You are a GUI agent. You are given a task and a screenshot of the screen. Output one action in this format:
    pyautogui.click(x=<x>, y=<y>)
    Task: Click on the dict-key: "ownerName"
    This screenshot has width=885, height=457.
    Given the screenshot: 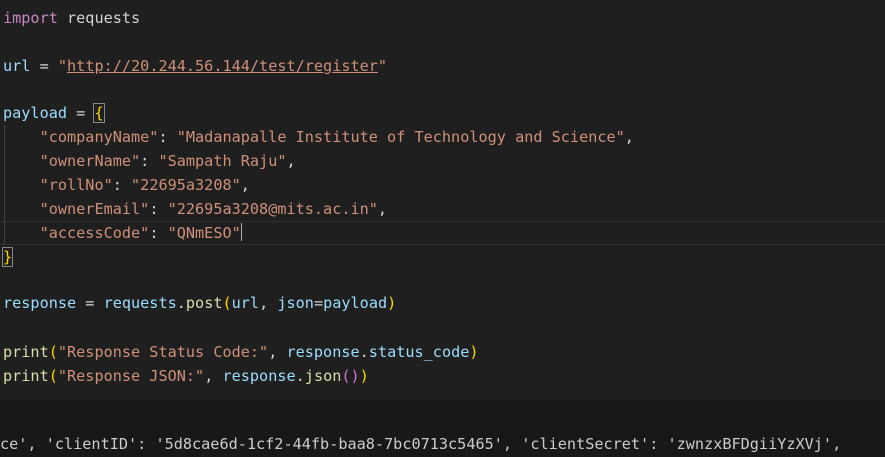 What is the action you would take?
    pyautogui.click(x=90, y=161)
    